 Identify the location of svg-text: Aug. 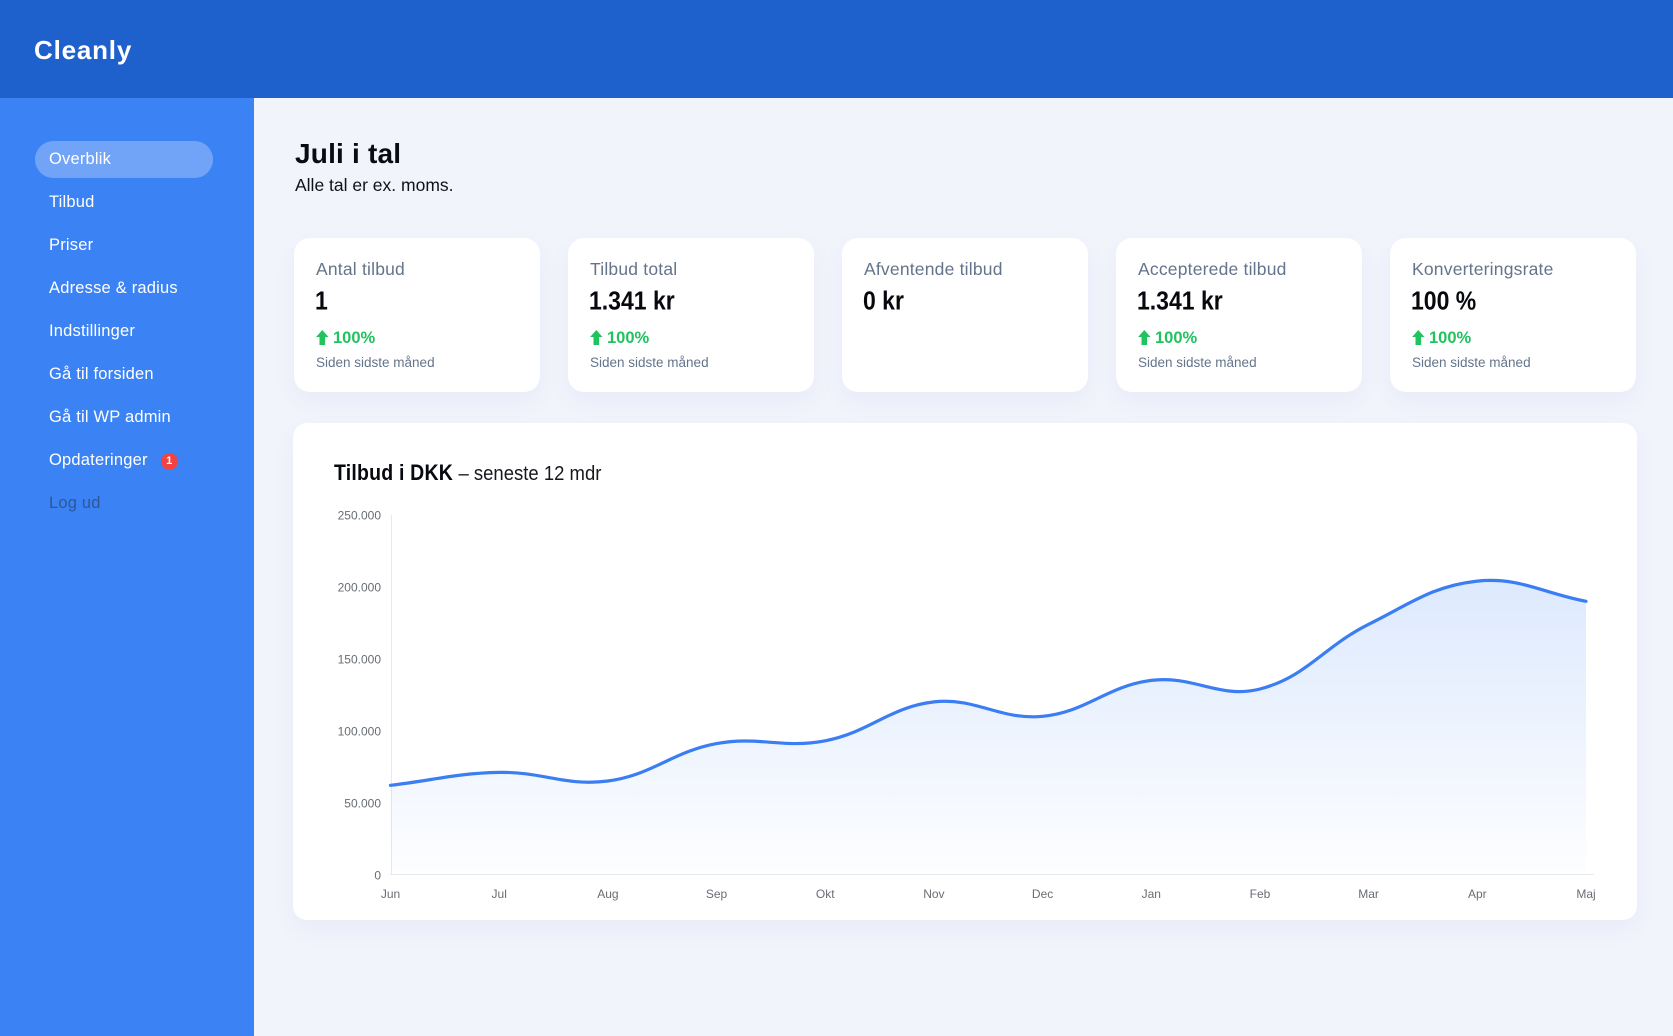
(607, 894).